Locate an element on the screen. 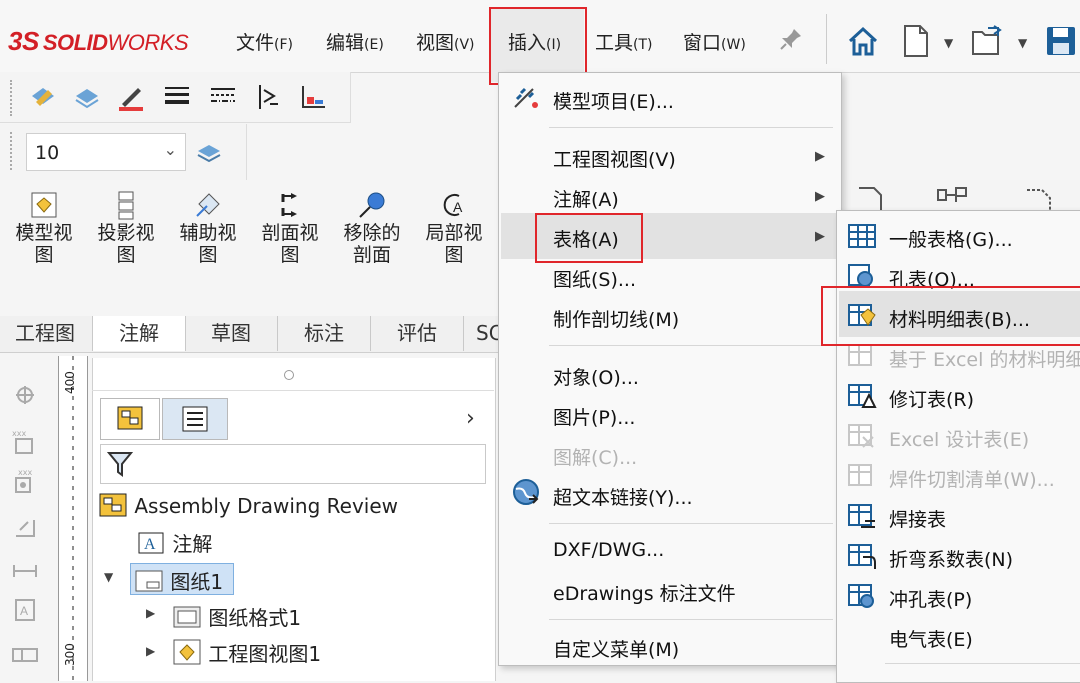  tab-annotation: 注解 is located at coordinates (139, 333).